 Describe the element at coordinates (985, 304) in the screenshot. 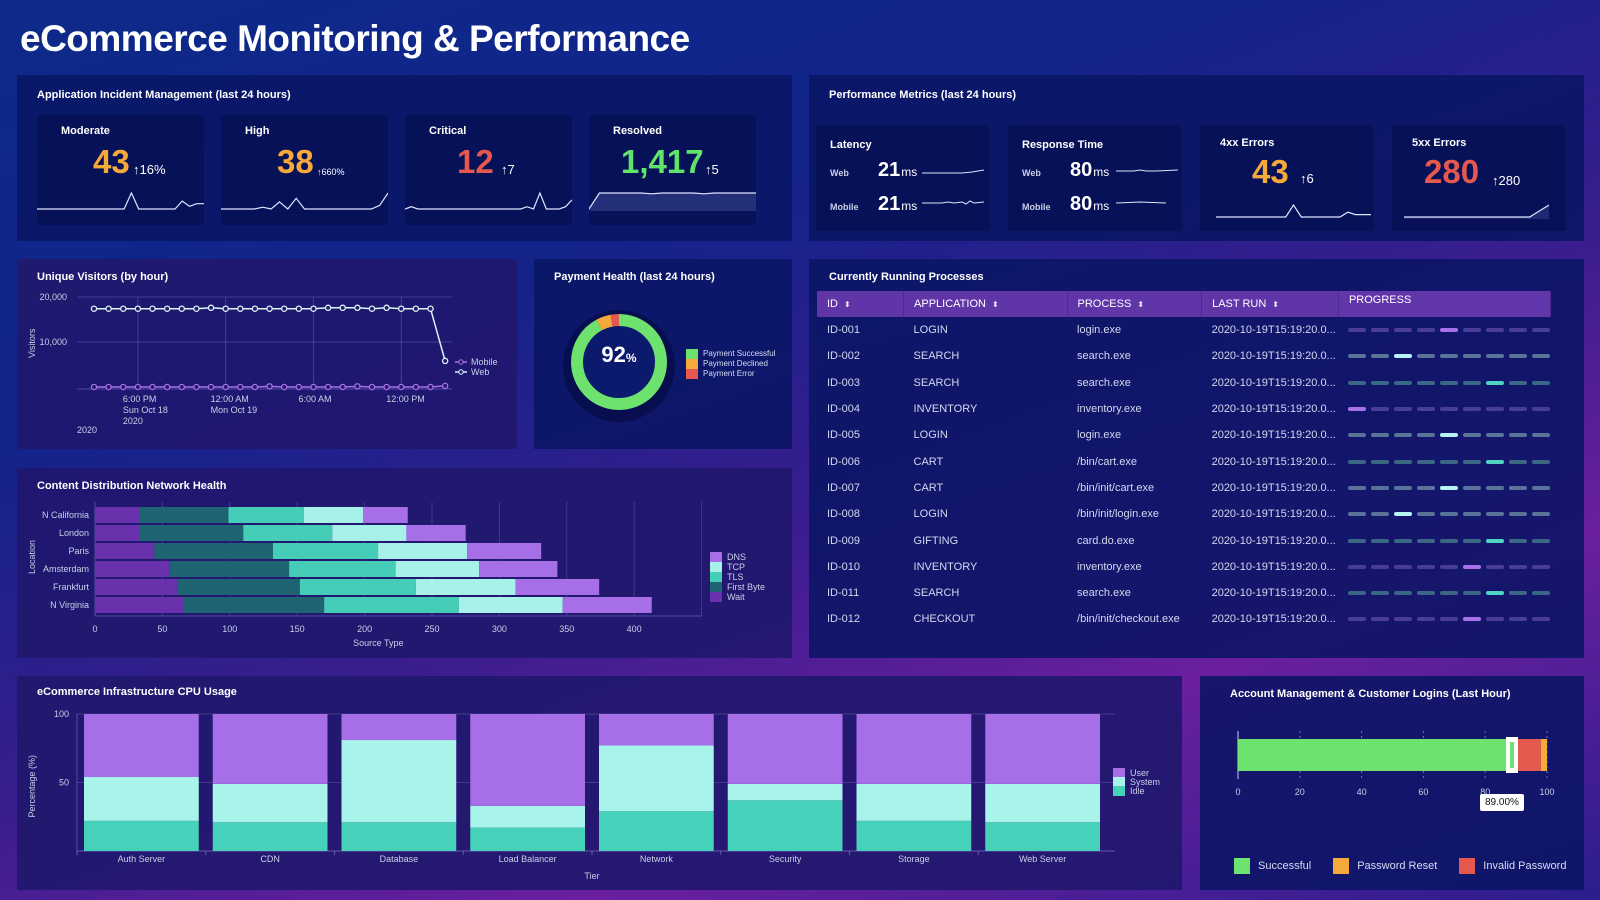

I see `column-header-application: APPLICATION ⬍` at that location.